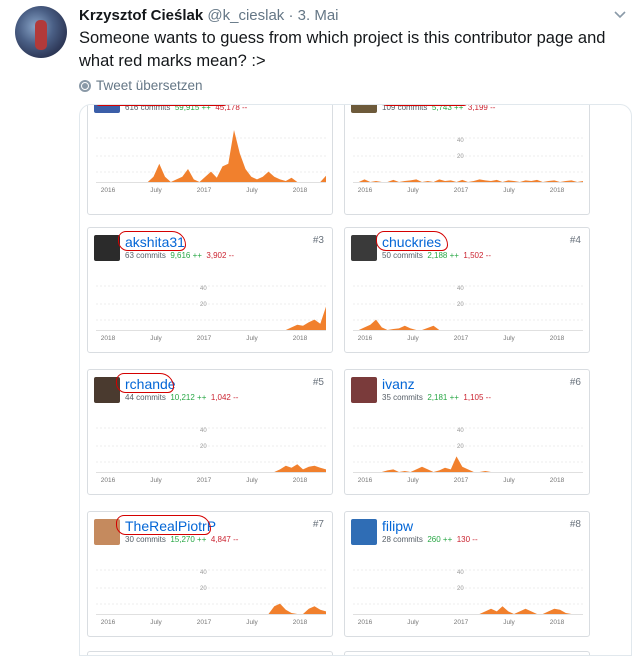  Describe the element at coordinates (467, 653) in the screenshot. I see `contributor-card` at that location.